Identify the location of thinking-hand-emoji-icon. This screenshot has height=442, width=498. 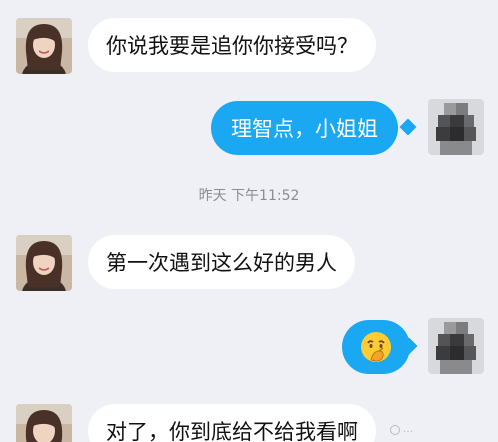
(376, 347).